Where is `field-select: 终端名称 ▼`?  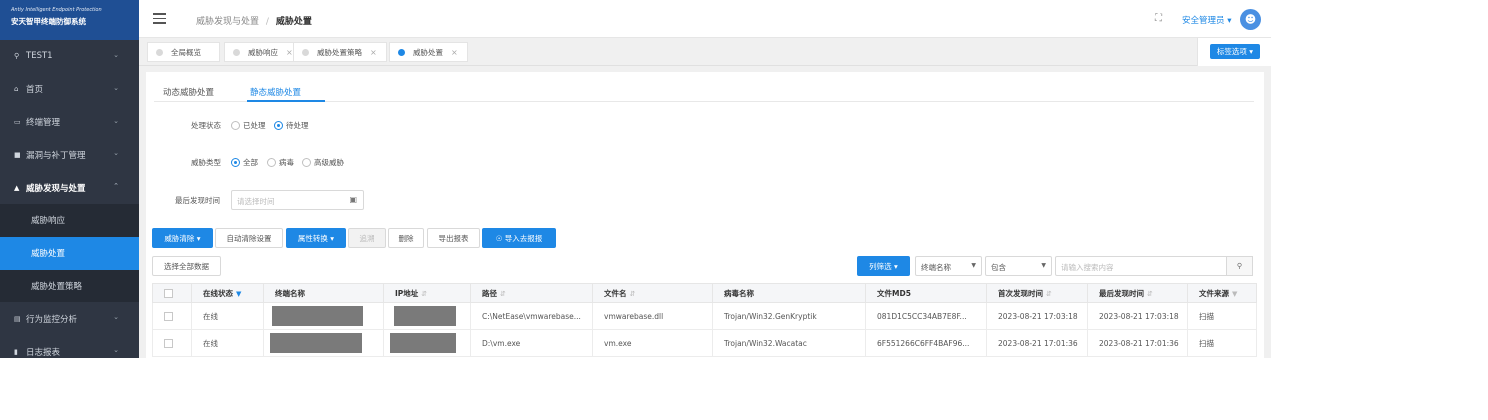
field-select: 终端名称 ▼ is located at coordinates (948, 266).